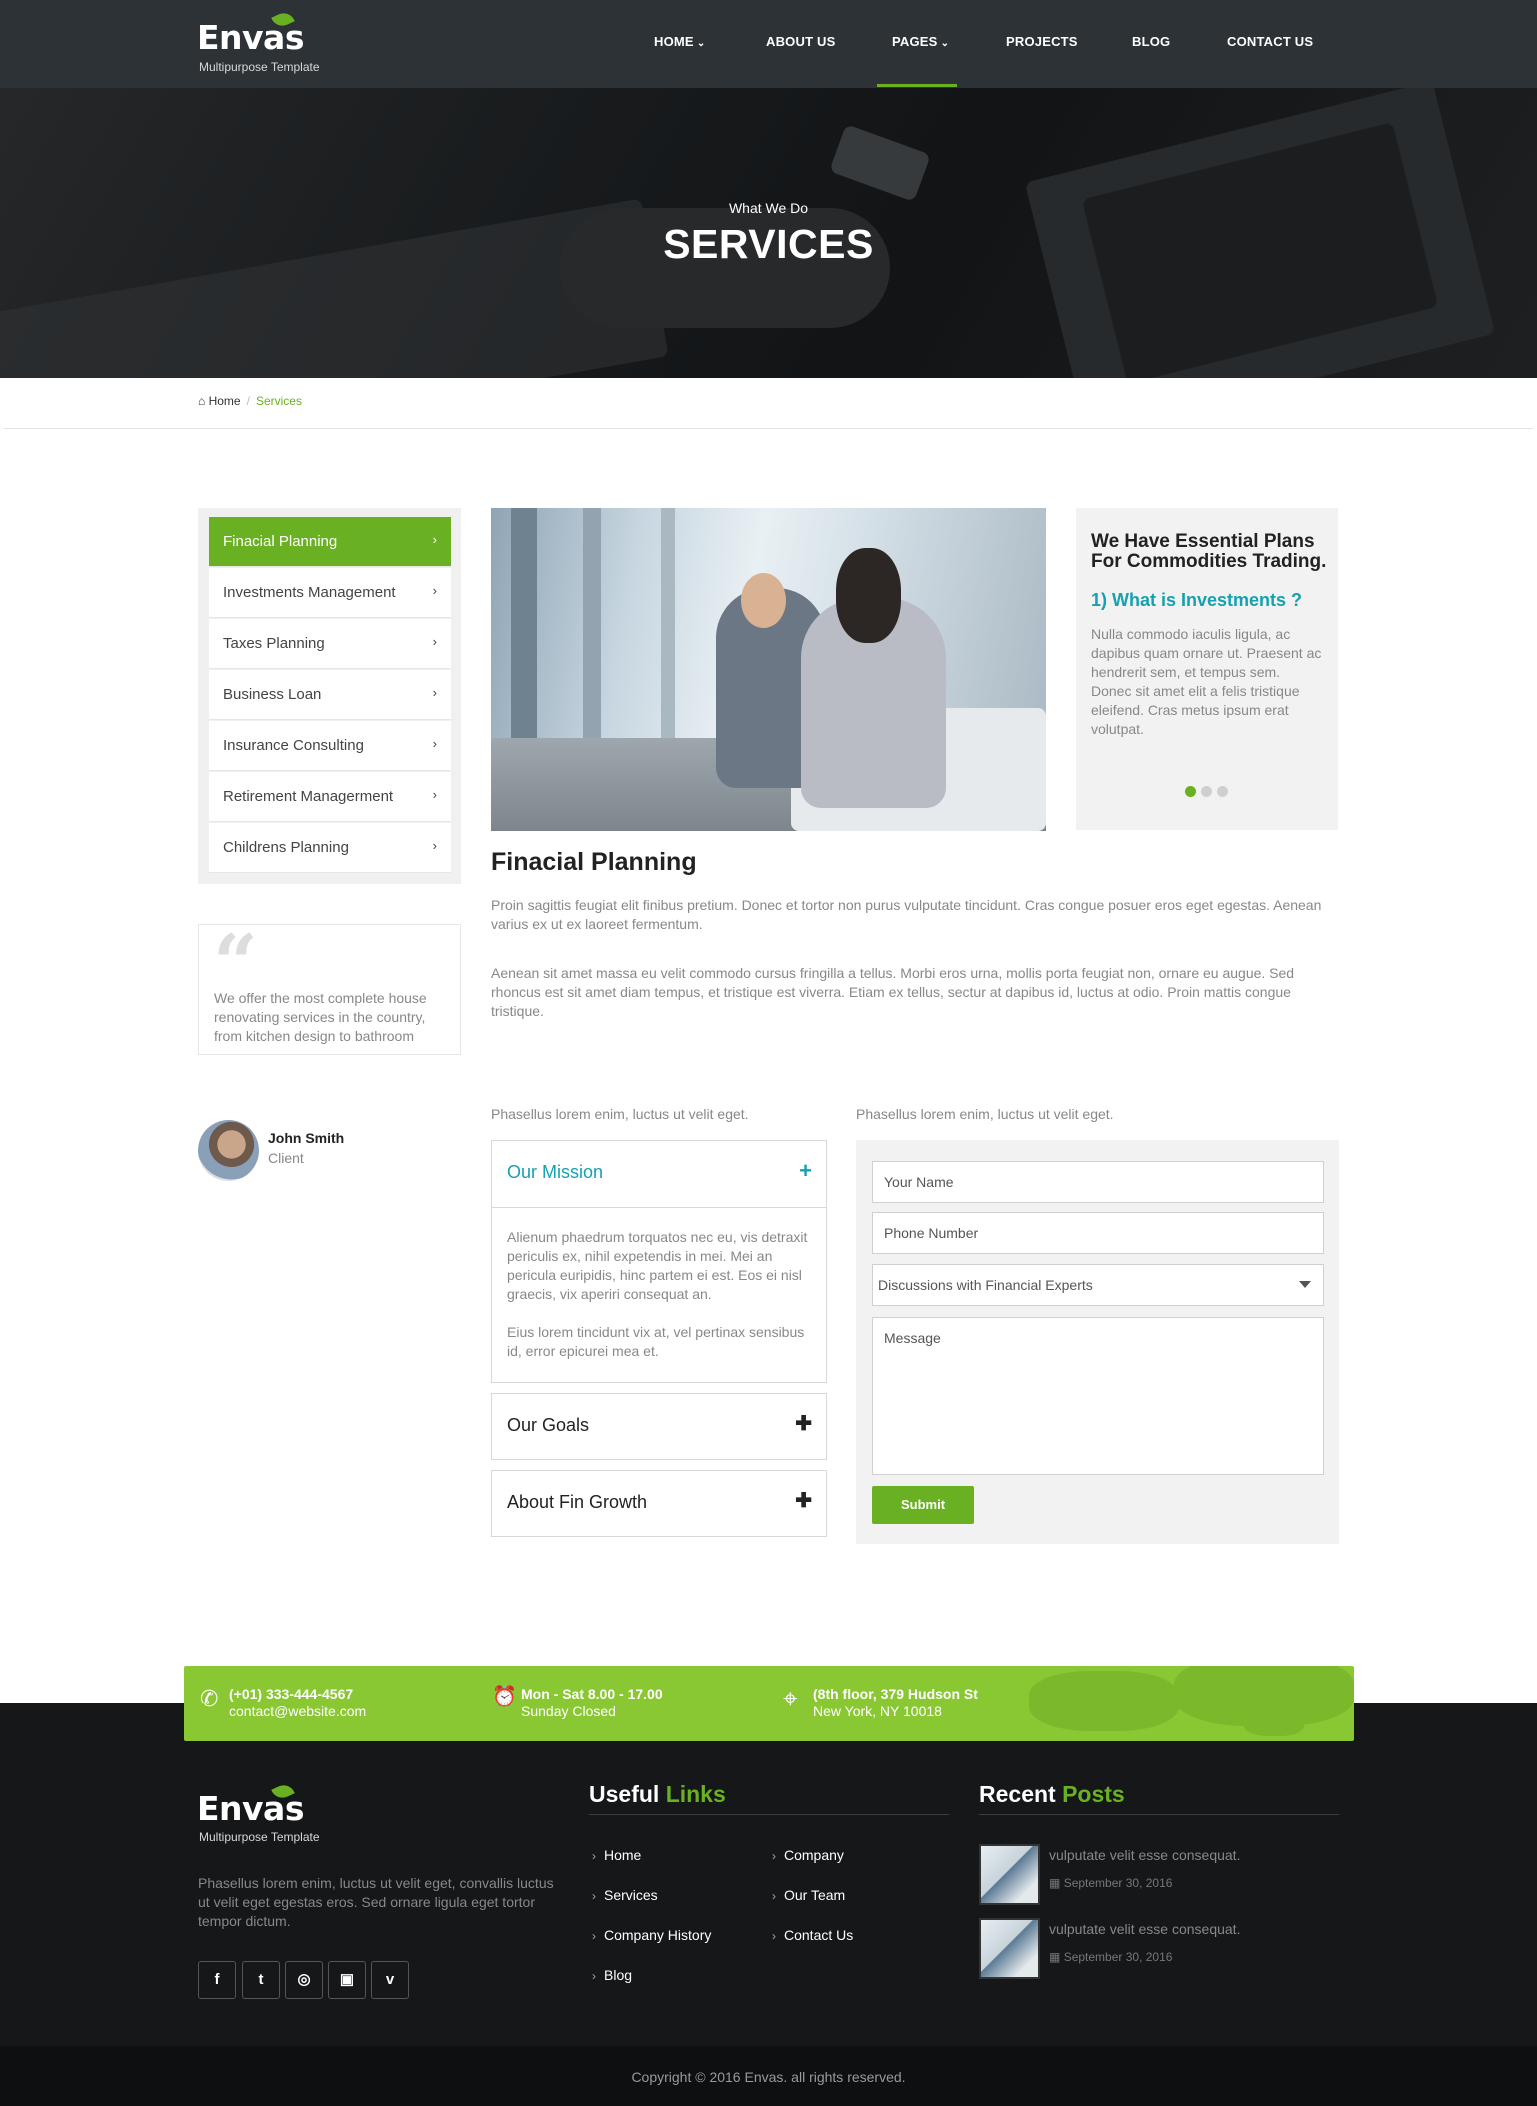 Image resolution: width=1537 pixels, height=2106 pixels. Describe the element at coordinates (1305, 1284) in the screenshot. I see `dropdown-arrow-icon` at that location.